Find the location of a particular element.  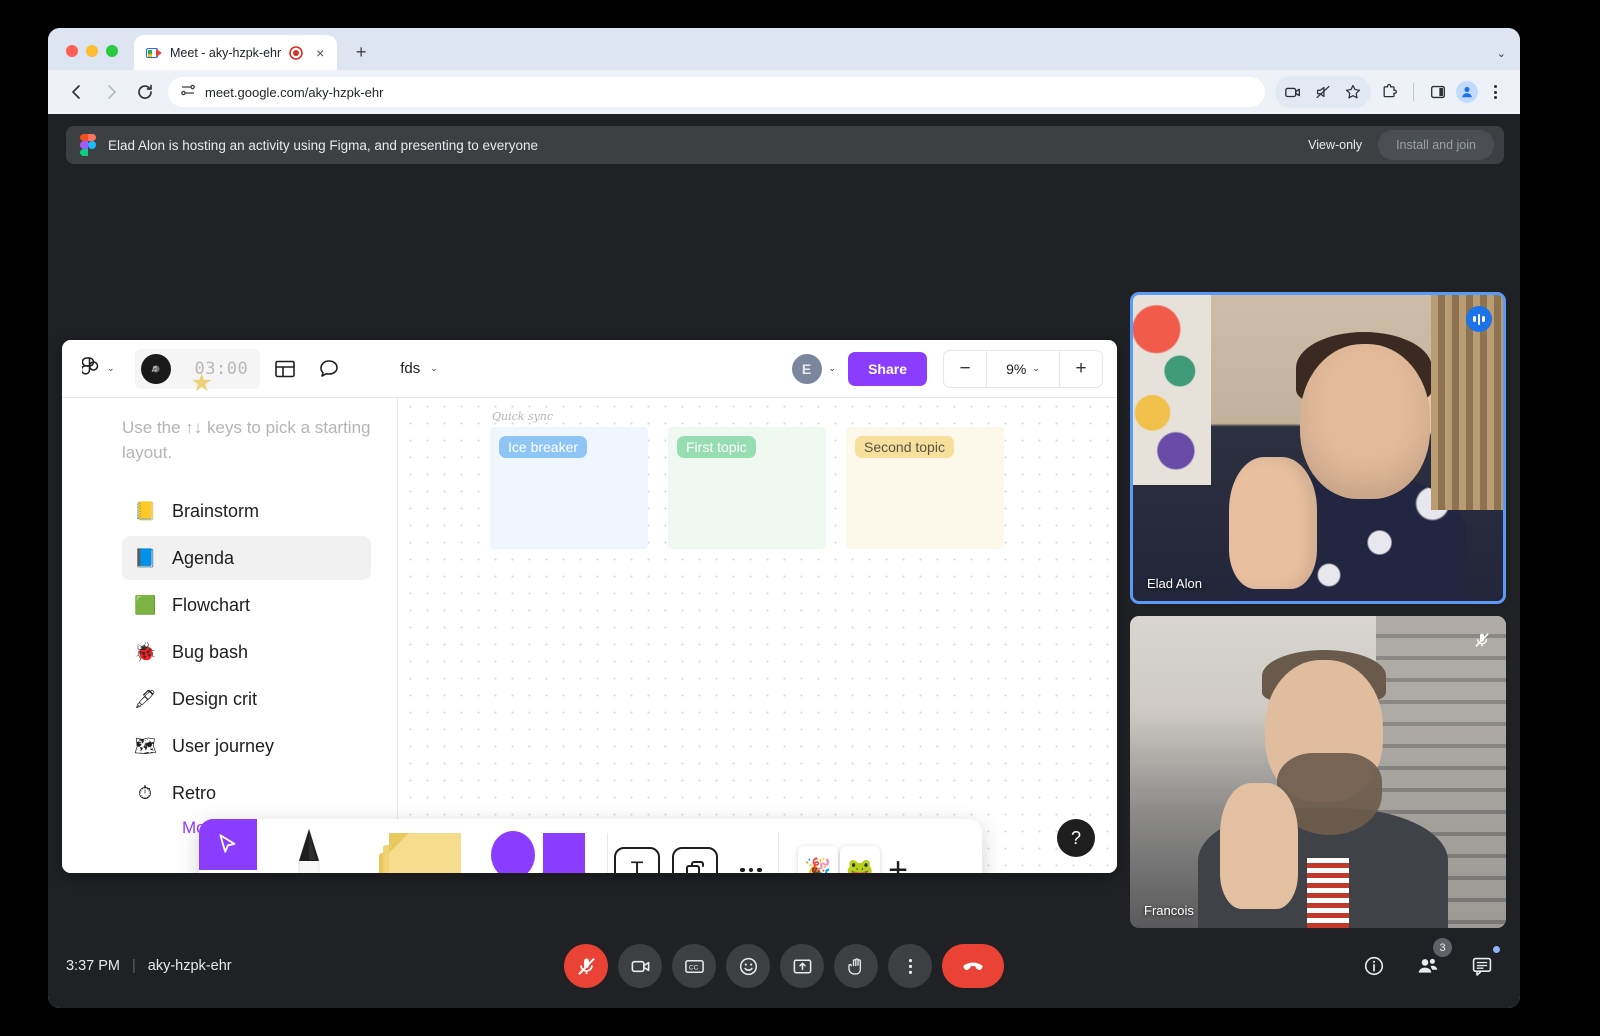

browser-menu-kebab-icon is located at coordinates (1495, 92).